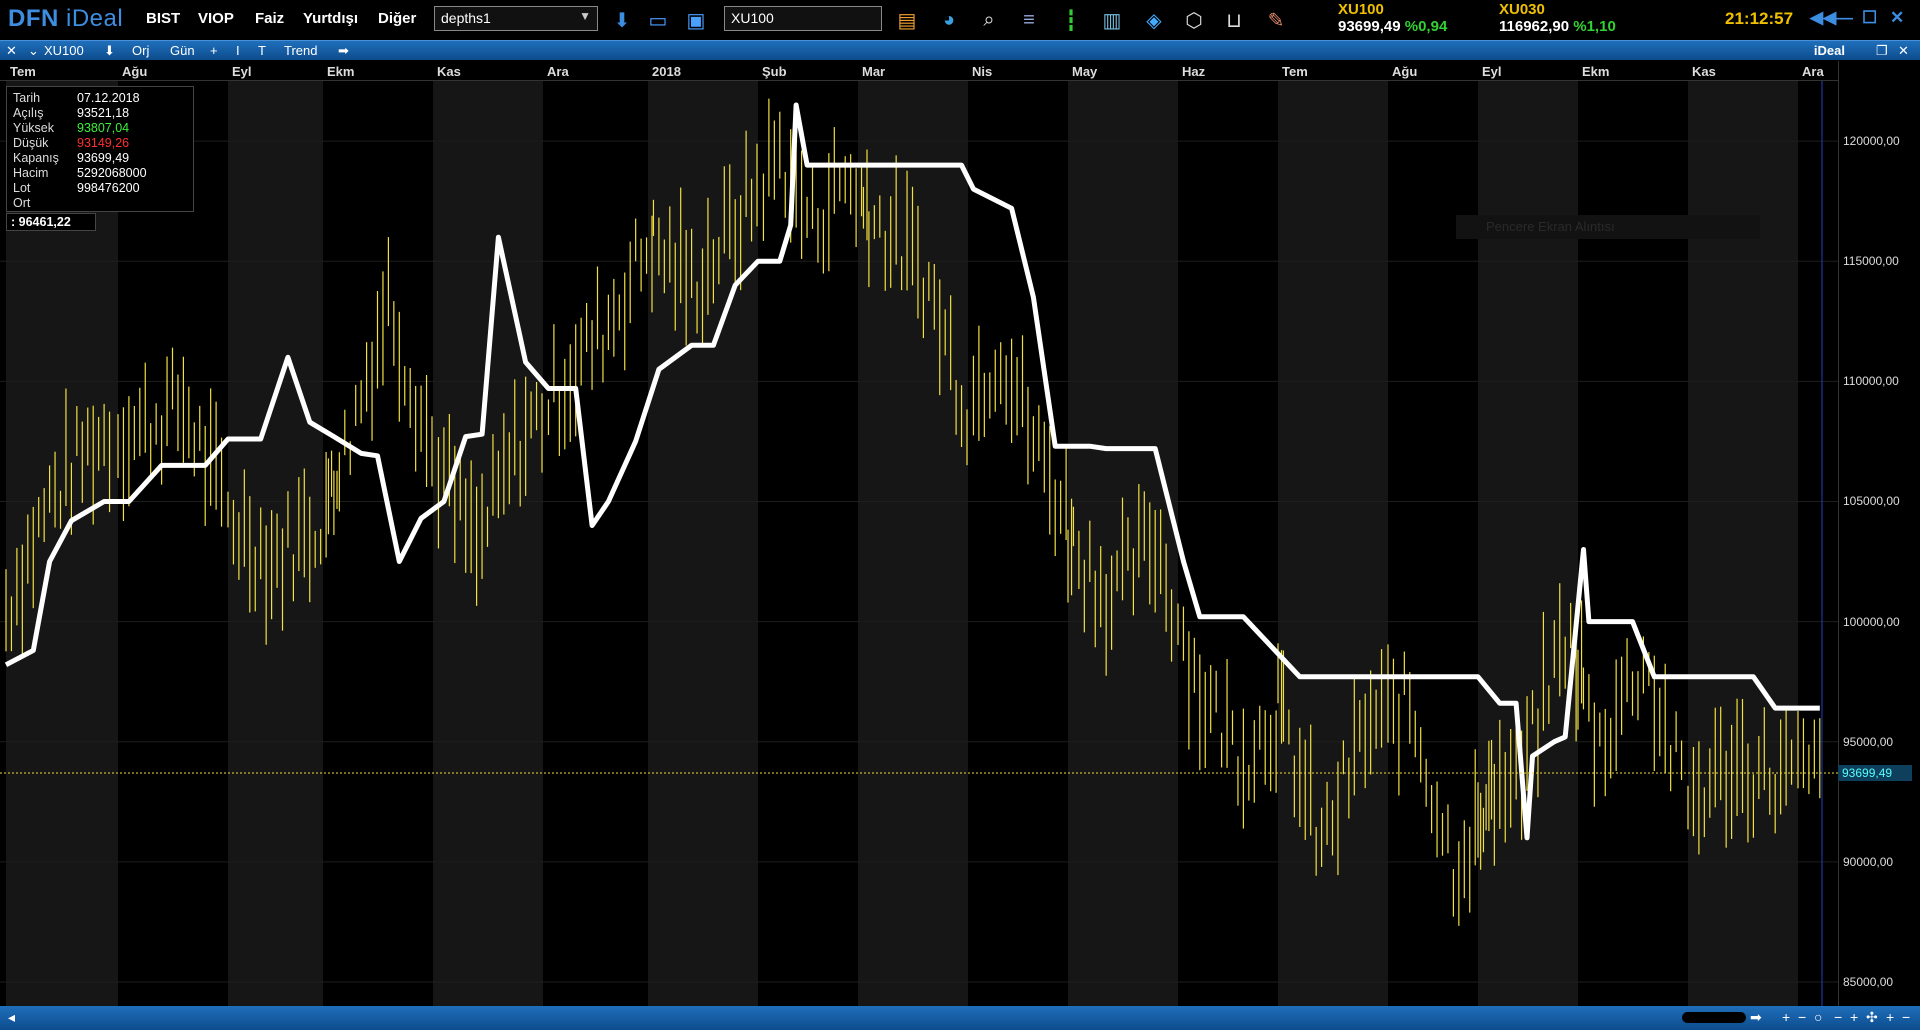  Describe the element at coordinates (103, 113) in the screenshot. I see `info-value: 93521,18` at that location.